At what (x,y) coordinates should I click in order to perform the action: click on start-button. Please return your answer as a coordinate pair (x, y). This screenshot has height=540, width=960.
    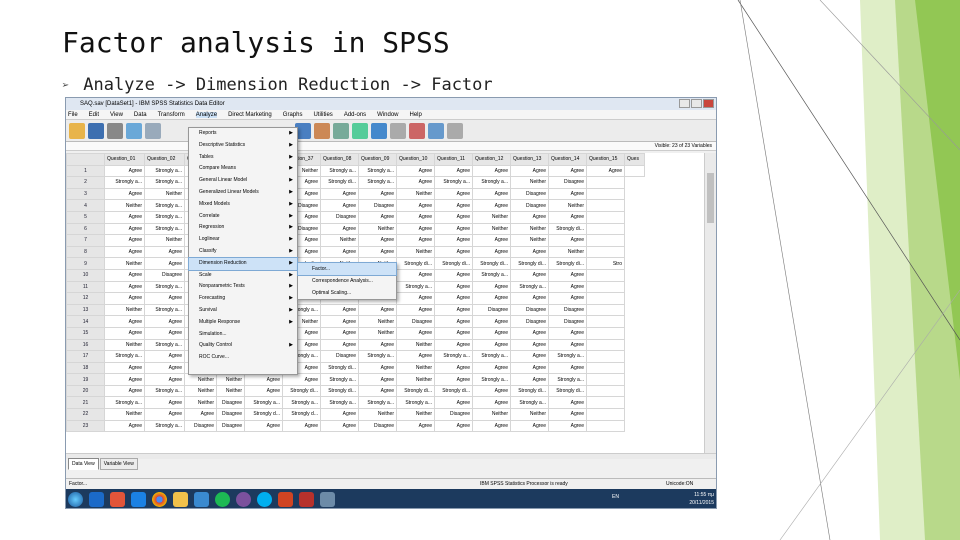
    Looking at the image, I should click on (75, 499).